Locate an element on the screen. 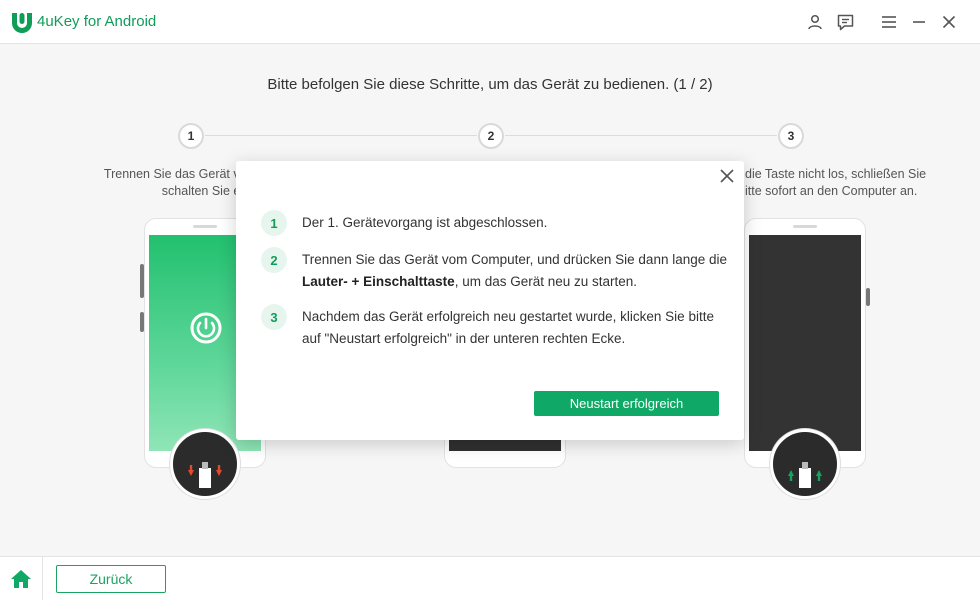  app-logo-icon is located at coordinates (22, 23).